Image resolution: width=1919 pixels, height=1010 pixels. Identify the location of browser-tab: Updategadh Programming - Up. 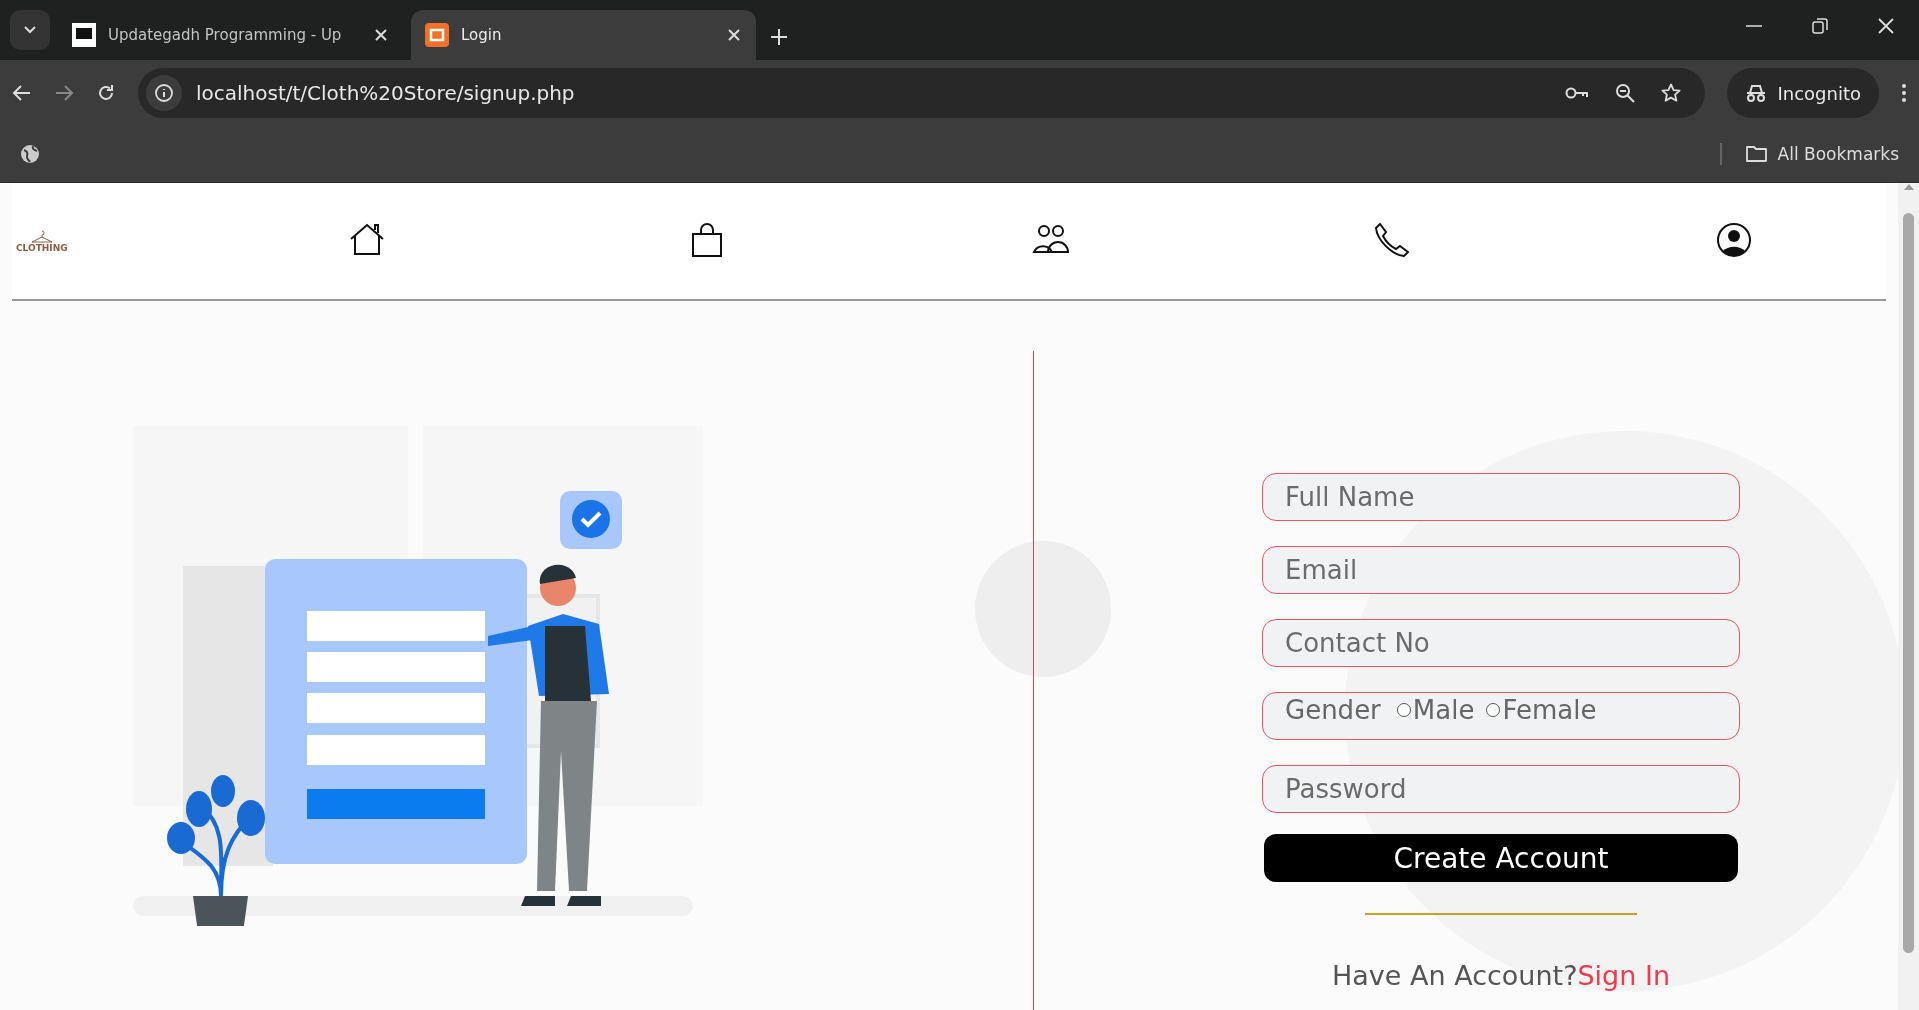
(230, 35).